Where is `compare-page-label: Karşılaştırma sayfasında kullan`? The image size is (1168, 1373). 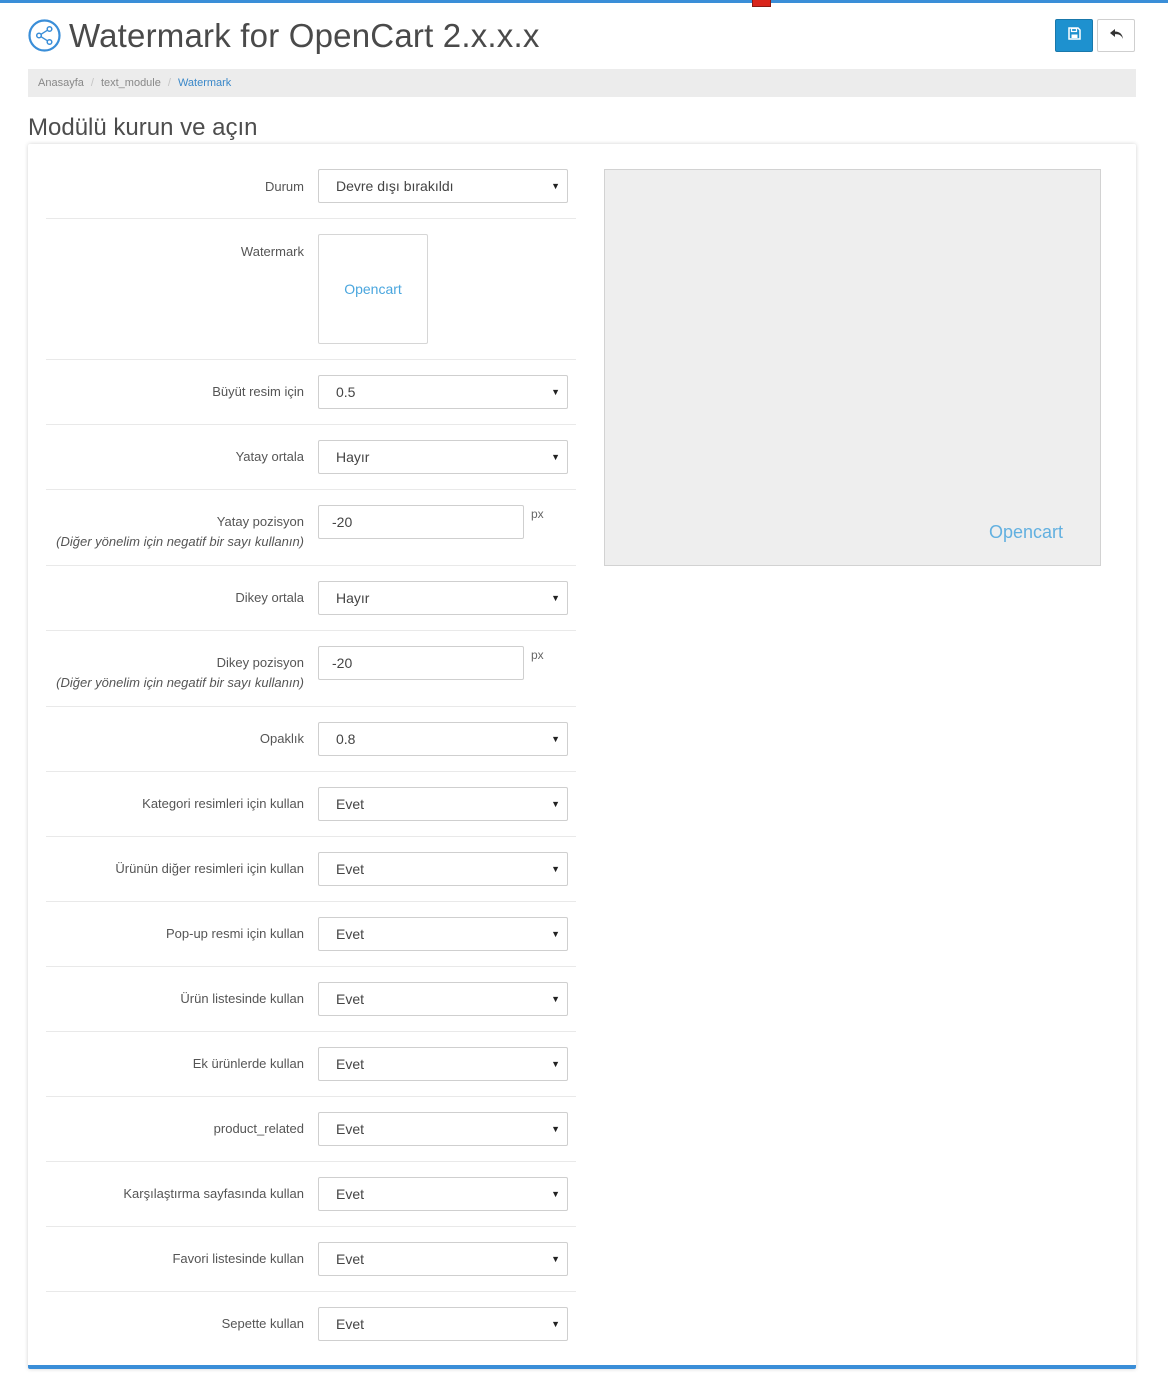 compare-page-label: Karşılaştırma sayfasında kullan is located at coordinates (213, 1193).